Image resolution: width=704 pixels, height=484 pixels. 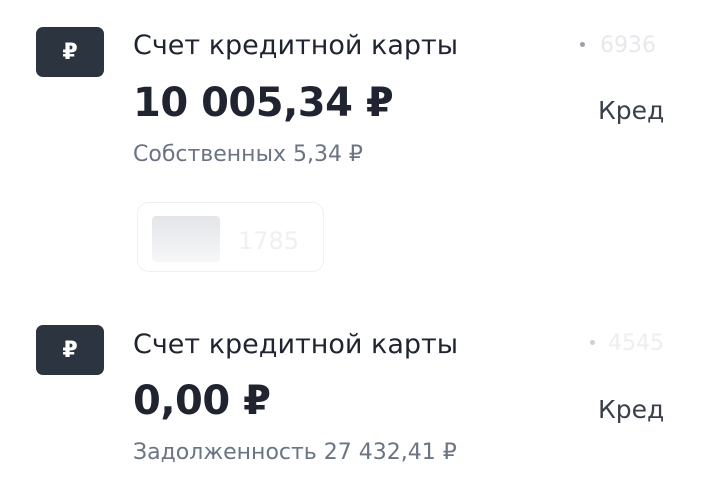 What do you see at coordinates (263, 103) in the screenshot?
I see `account-balance: 10 005,34 ₽` at bounding box center [263, 103].